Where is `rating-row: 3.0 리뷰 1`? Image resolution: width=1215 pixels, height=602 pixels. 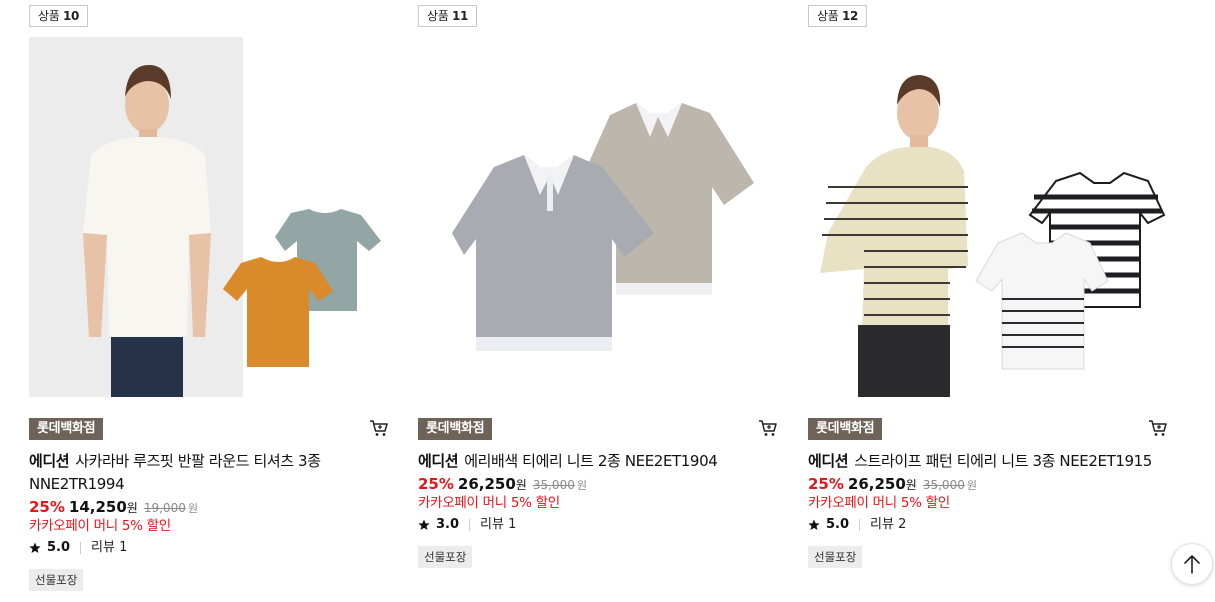
rating-row: 3.0 리뷰 1 is located at coordinates (467, 525).